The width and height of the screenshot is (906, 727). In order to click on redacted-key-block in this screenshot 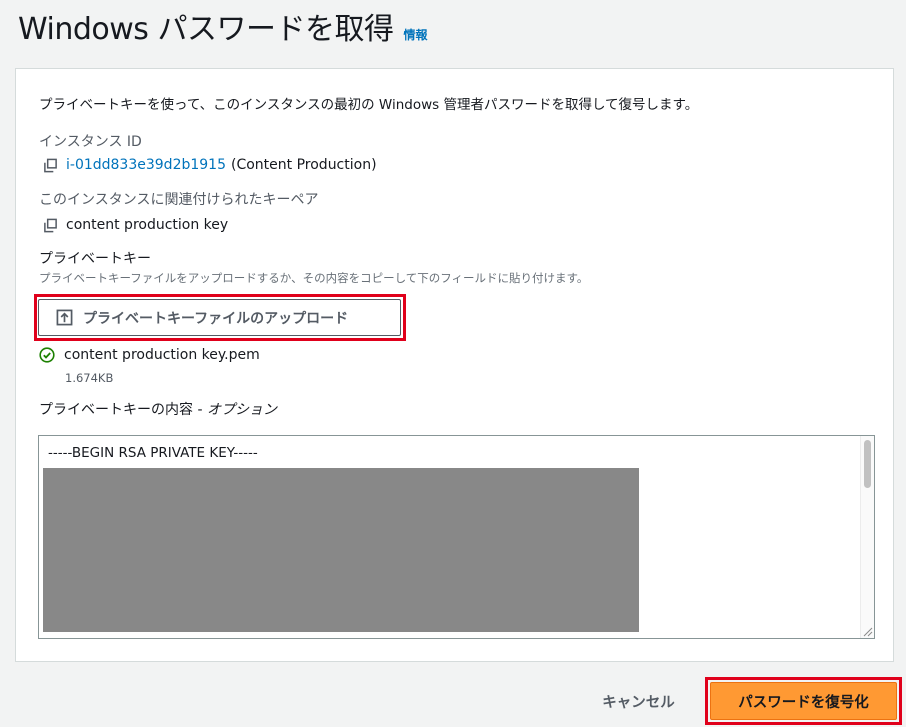, I will do `click(341, 550)`.